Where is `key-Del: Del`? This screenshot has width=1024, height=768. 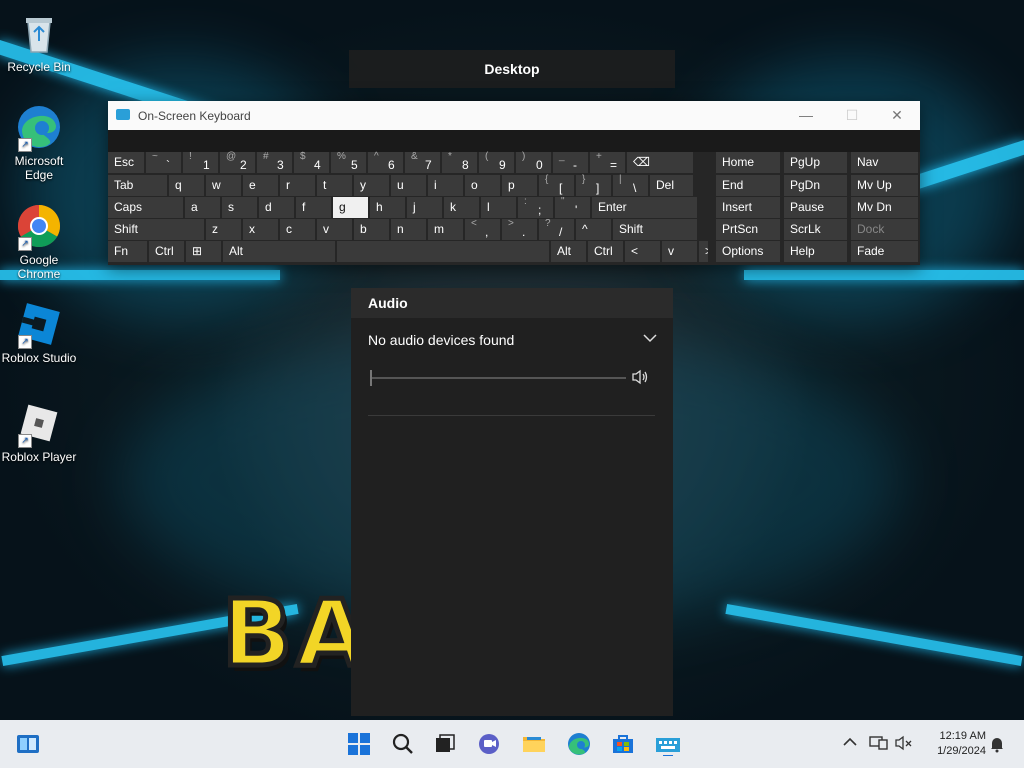
key-Del: Del is located at coordinates (671, 185).